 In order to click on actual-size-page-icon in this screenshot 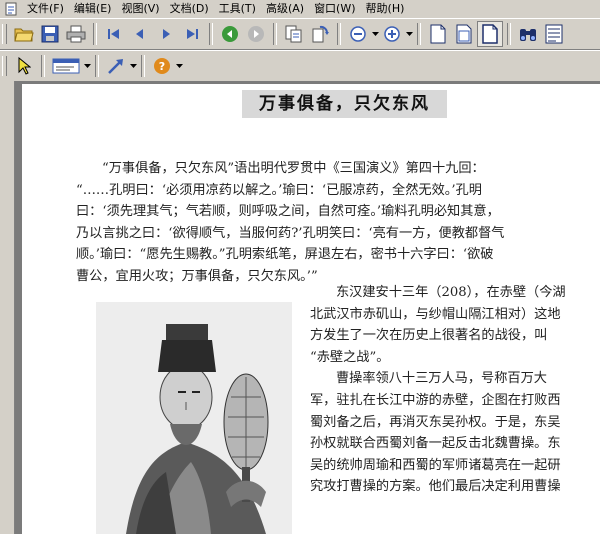, I will do `click(438, 34)`.